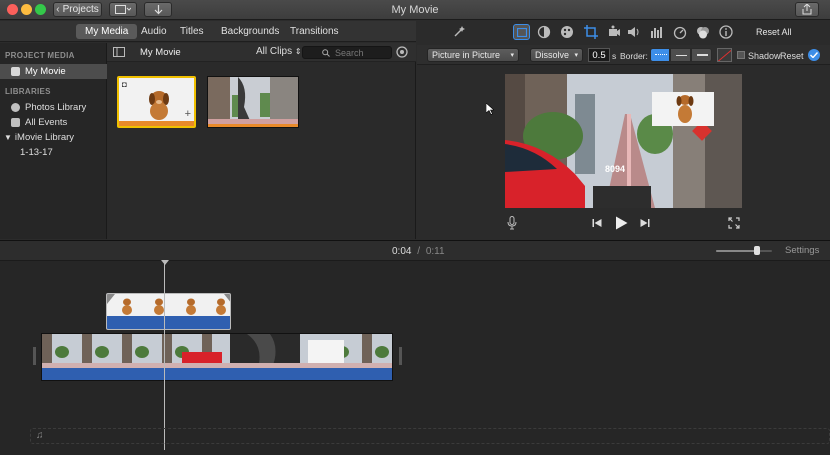 The height and width of the screenshot is (455, 830). Describe the element at coordinates (192, 31) in the screenshot. I see `tab-titles: Titles` at that location.